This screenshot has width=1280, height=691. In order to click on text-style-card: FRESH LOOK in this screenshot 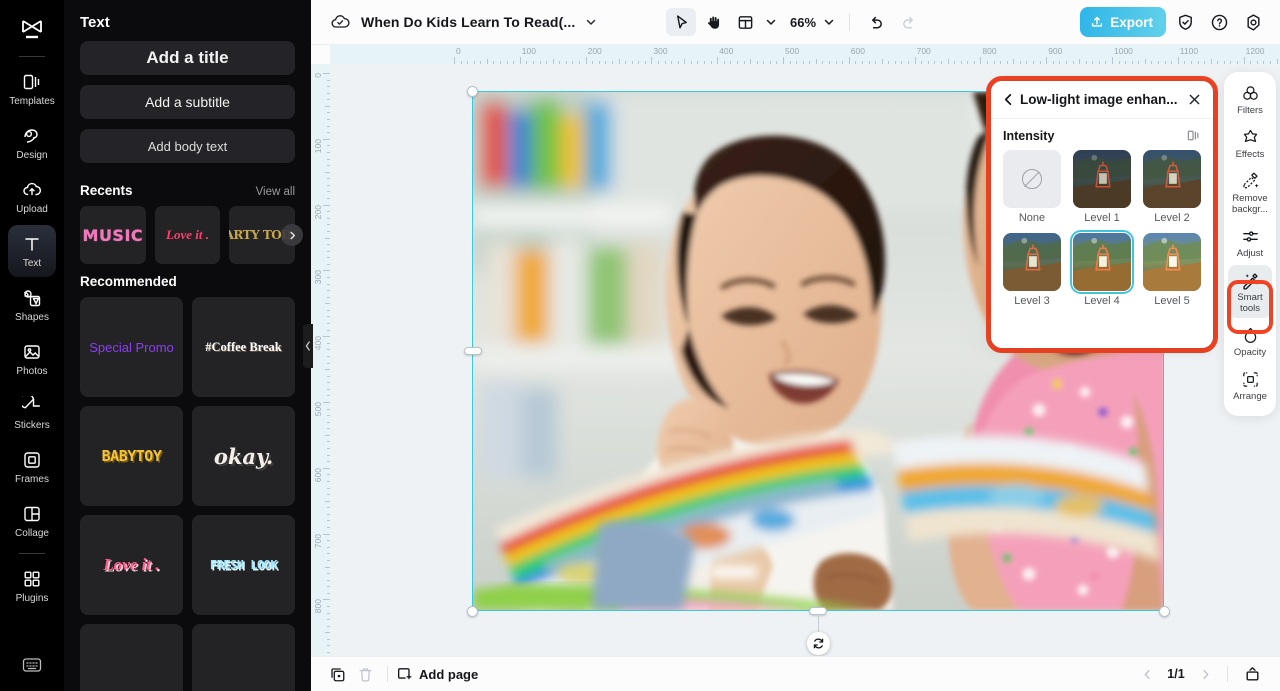, I will do `click(243, 565)`.